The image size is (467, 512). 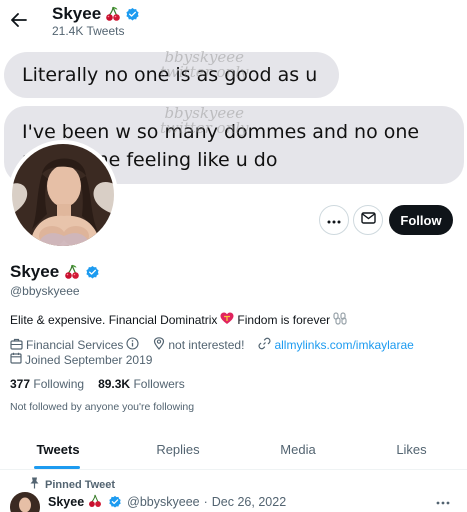 I want to click on follow-counts: 377 Following 89.3K Followers, so click(x=97, y=384).